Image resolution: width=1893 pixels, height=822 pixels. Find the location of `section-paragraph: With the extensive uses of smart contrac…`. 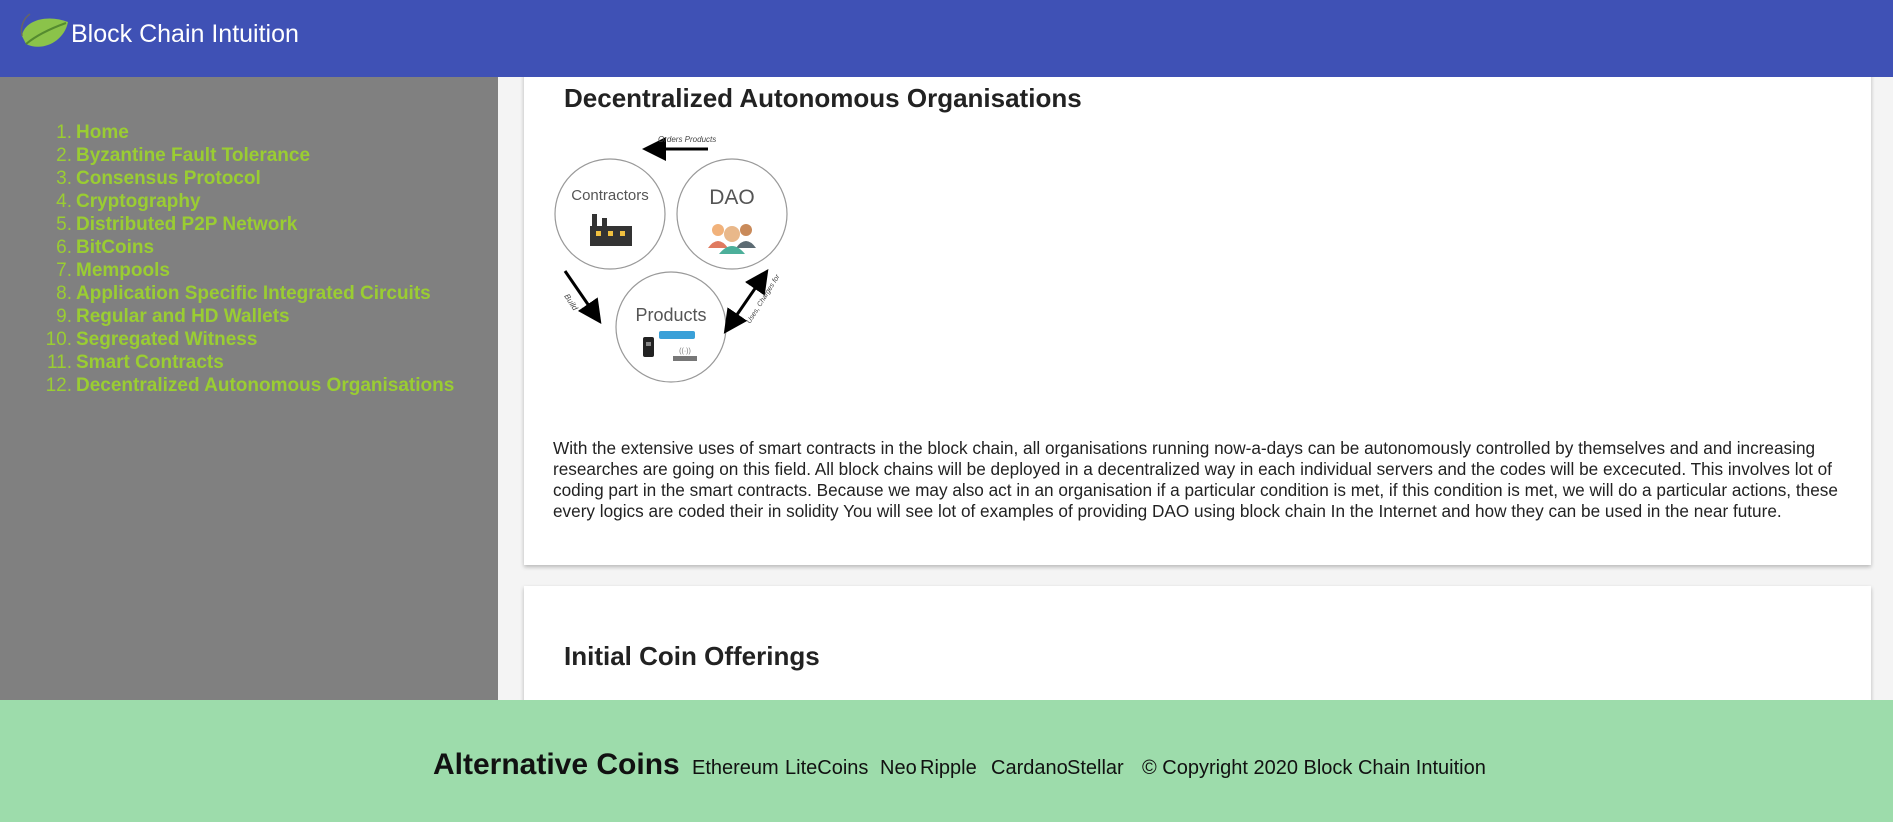

section-paragraph: With the extensive uses of smart contrac… is located at coordinates (1195, 479).